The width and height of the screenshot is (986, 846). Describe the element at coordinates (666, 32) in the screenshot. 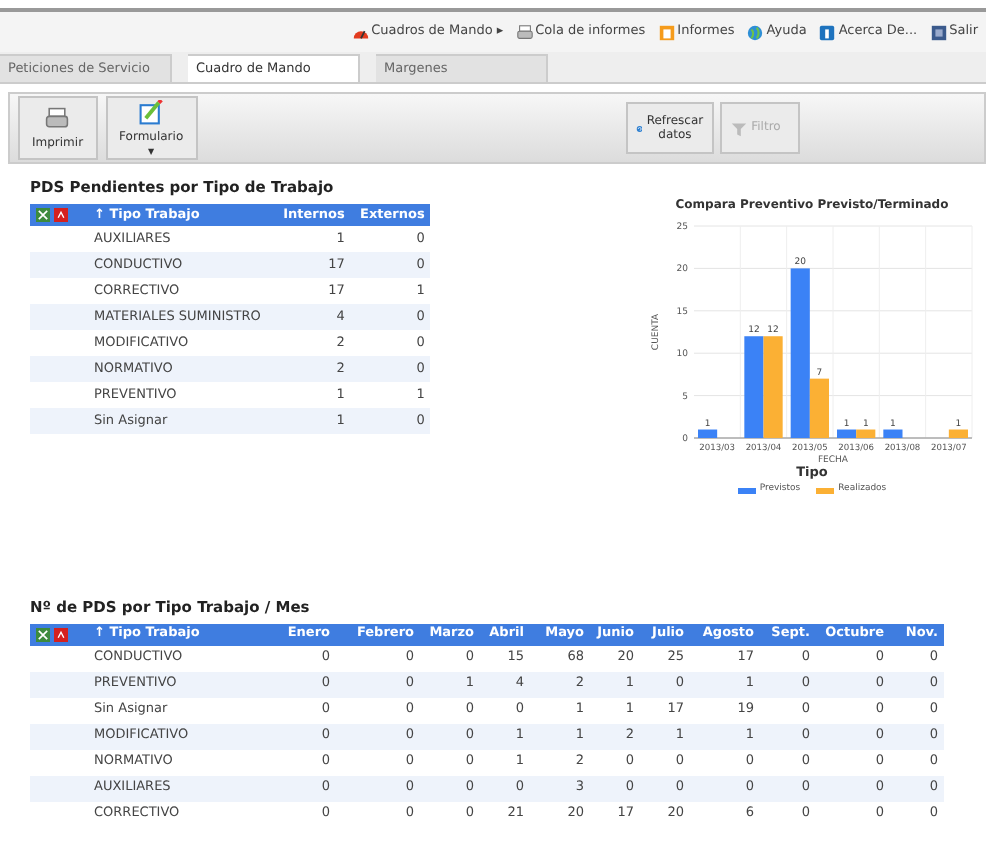

I see `report-icon` at that location.